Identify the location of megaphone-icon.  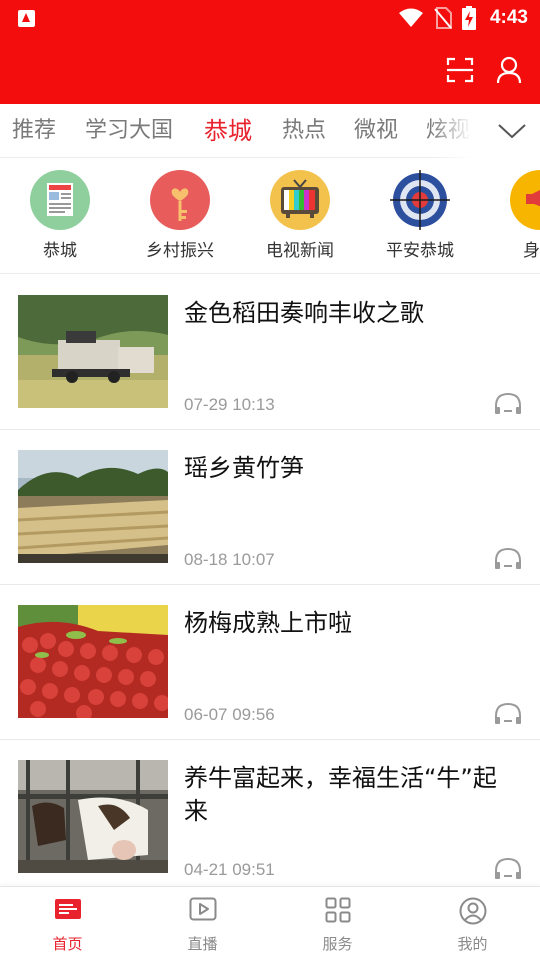
(525, 200).